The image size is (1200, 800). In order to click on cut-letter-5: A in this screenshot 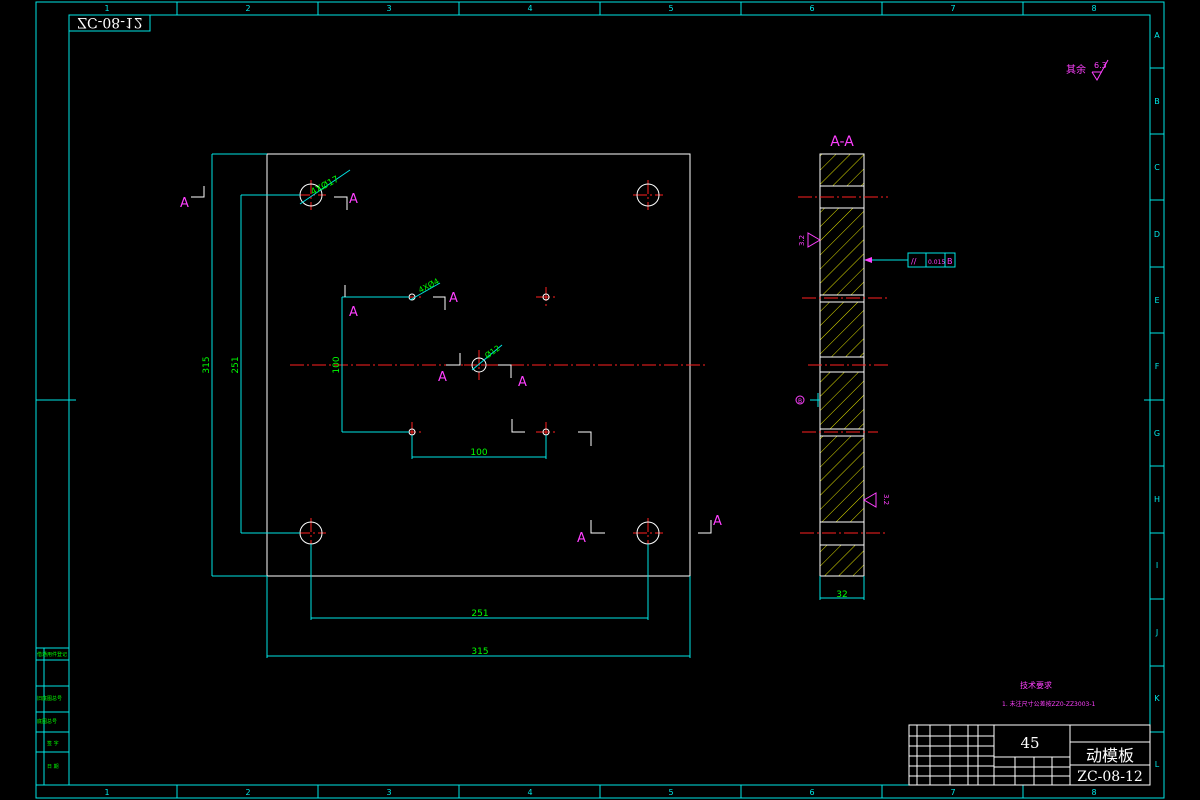, I will do `click(442, 377)`.